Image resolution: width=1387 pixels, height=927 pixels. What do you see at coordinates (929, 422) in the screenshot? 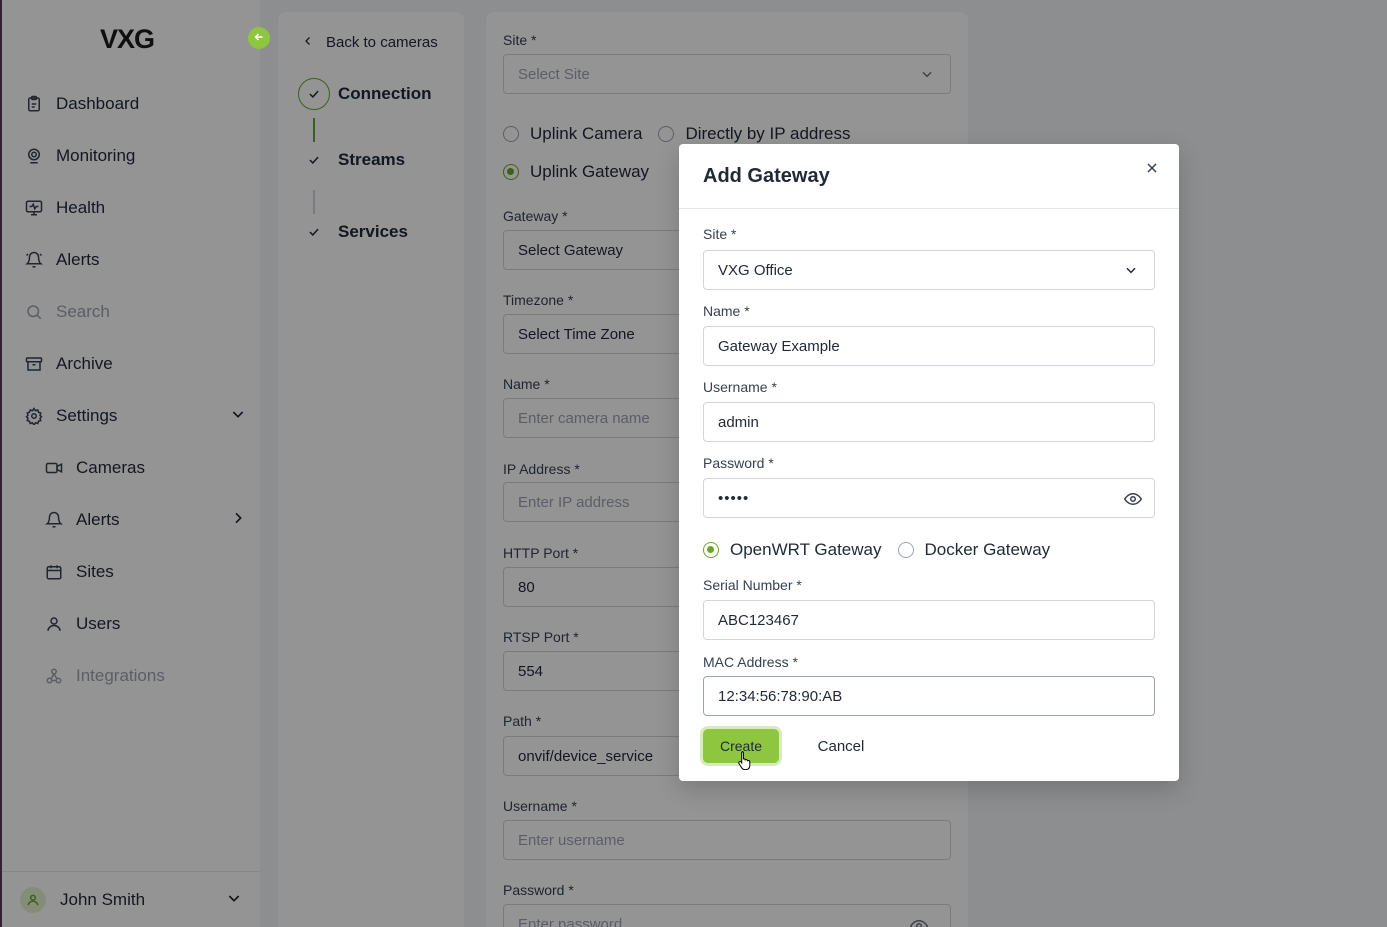
I see `gw-username-input: admin` at bounding box center [929, 422].